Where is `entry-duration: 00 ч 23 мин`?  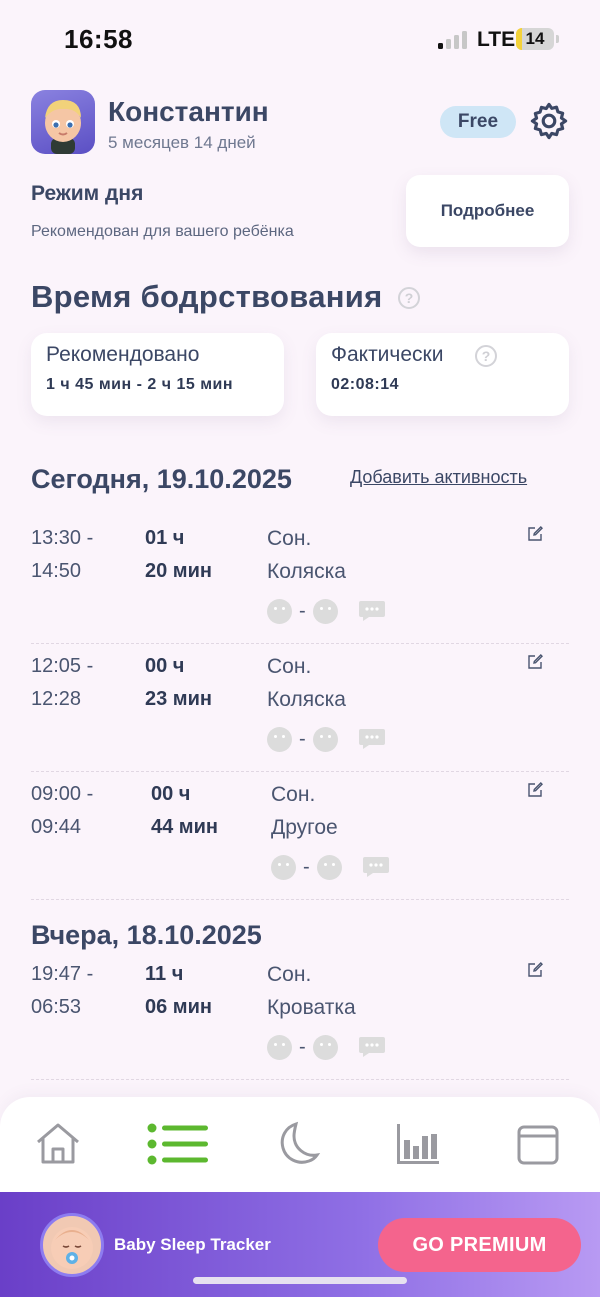 entry-duration: 00 ч 23 мин is located at coordinates (178, 682).